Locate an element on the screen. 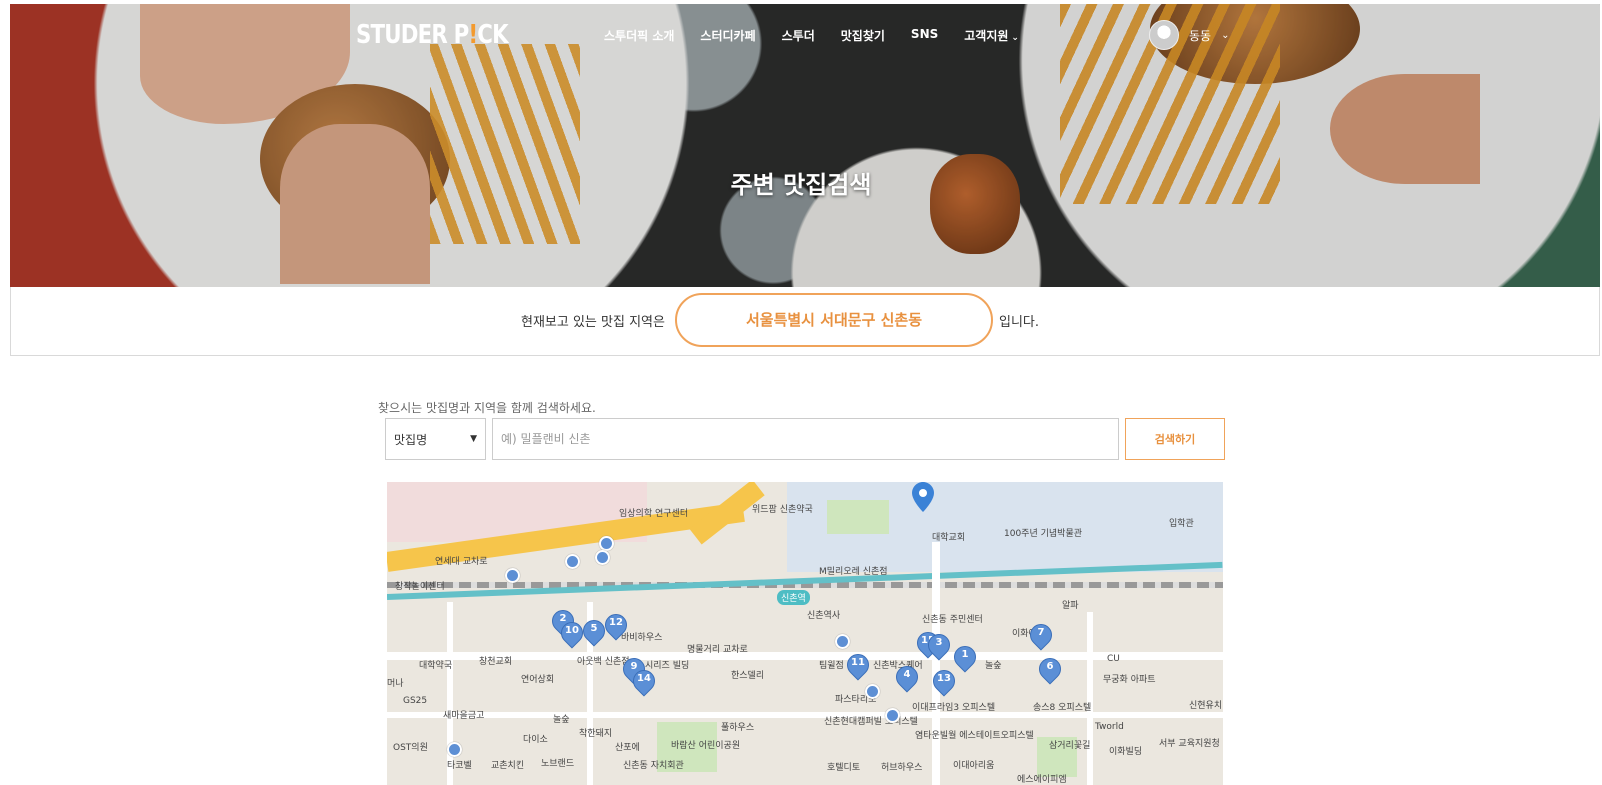  restaurant-marker: 6 is located at coordinates (1050, 669).